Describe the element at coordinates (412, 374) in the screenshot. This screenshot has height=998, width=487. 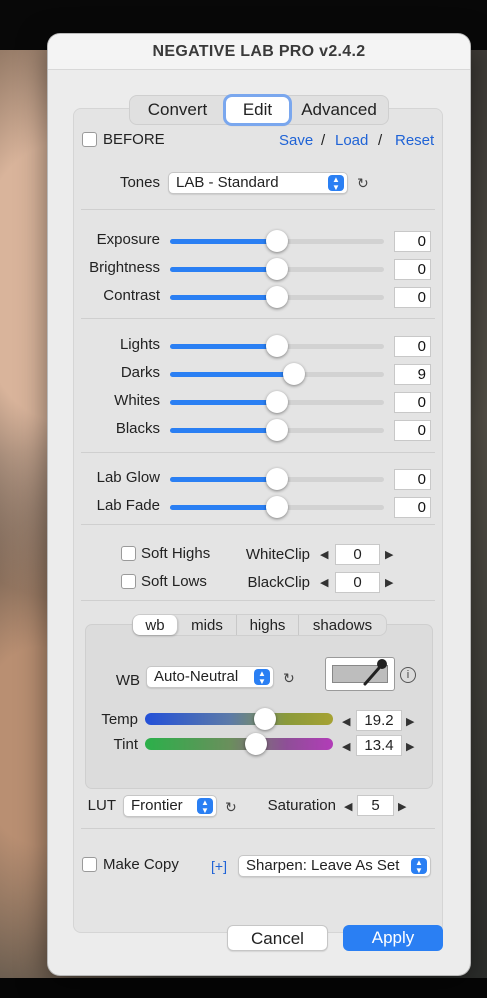
I see `darks-value: 9` at that location.